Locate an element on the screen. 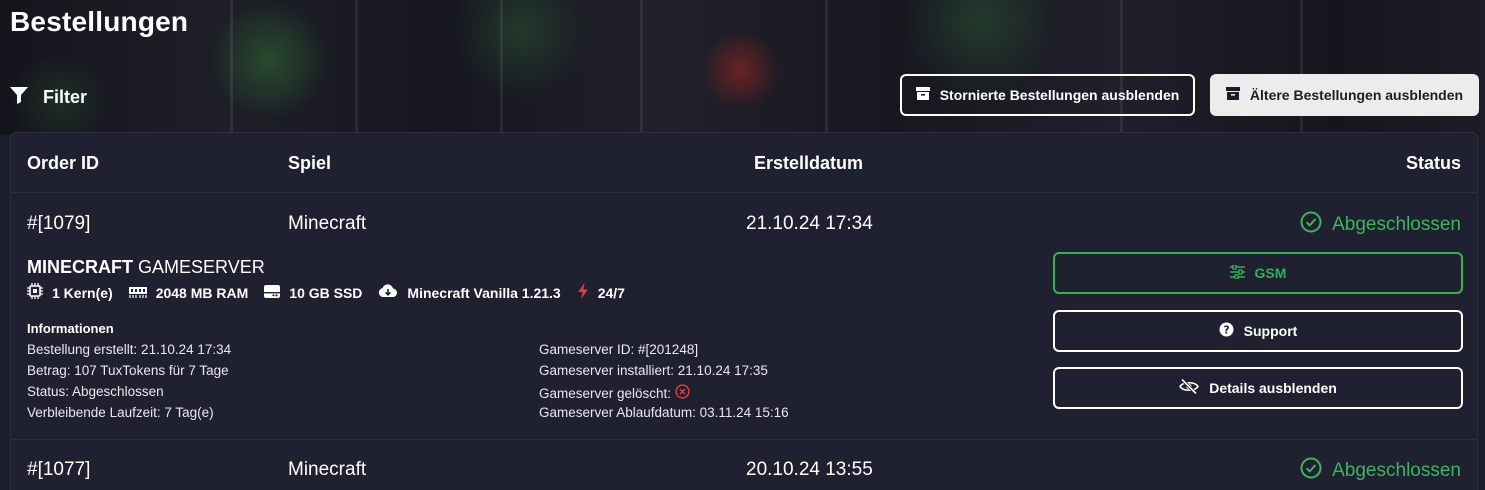 The width and height of the screenshot is (1485, 490). hide-cancelled-label: Stornierte Bestellungen ausblenden is located at coordinates (1059, 95).